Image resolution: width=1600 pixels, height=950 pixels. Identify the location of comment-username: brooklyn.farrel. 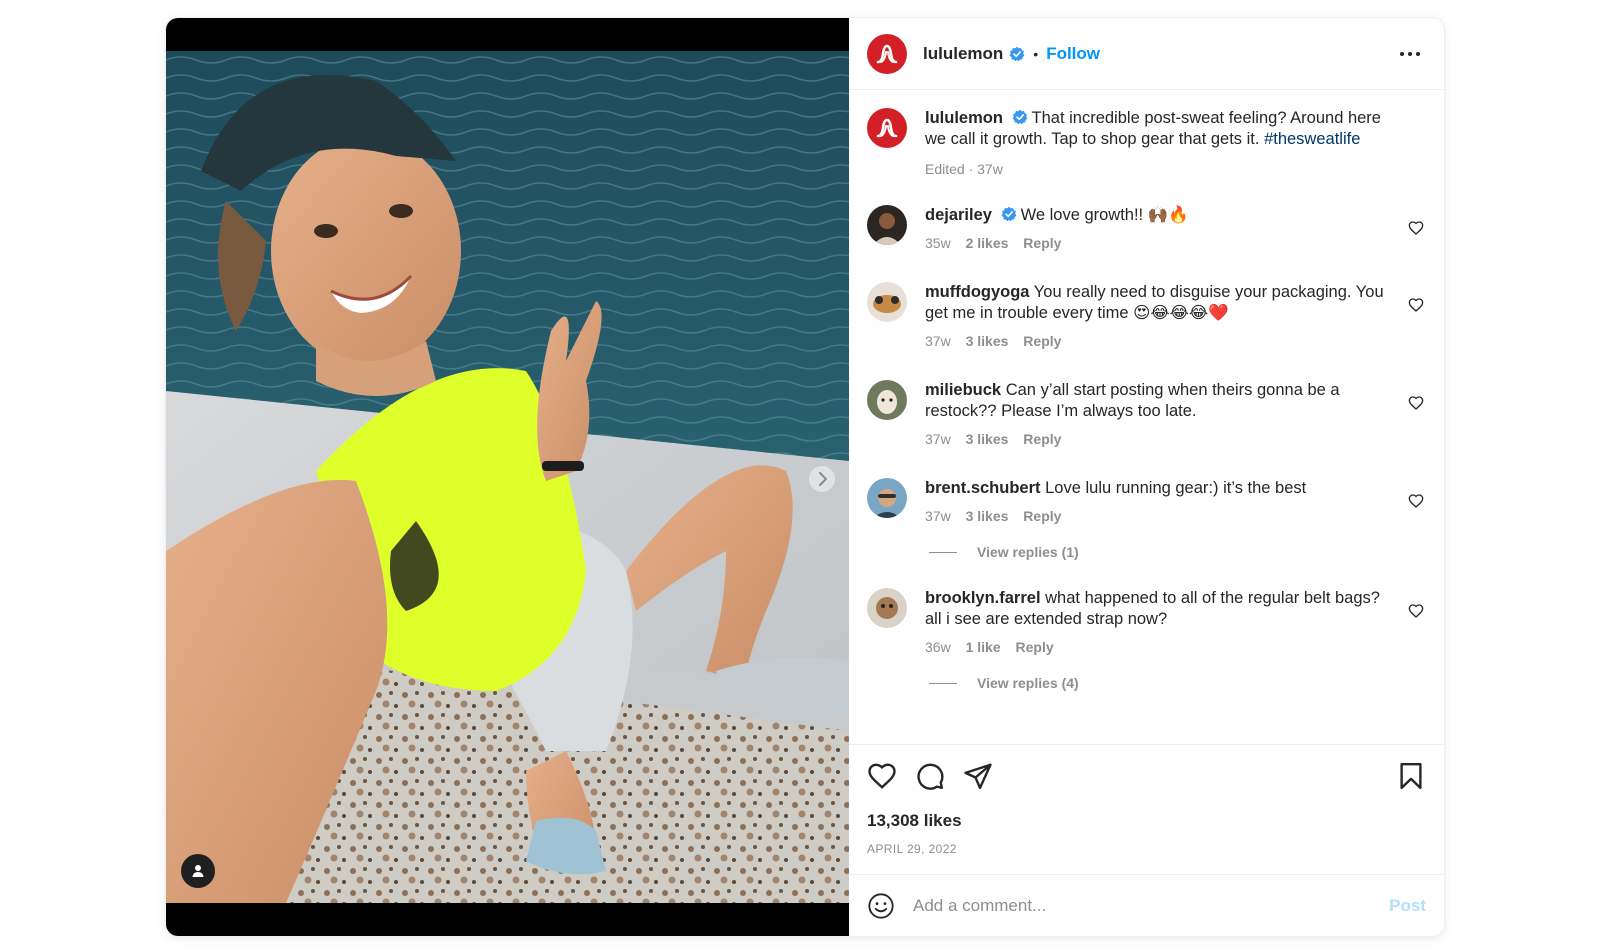
(983, 598).